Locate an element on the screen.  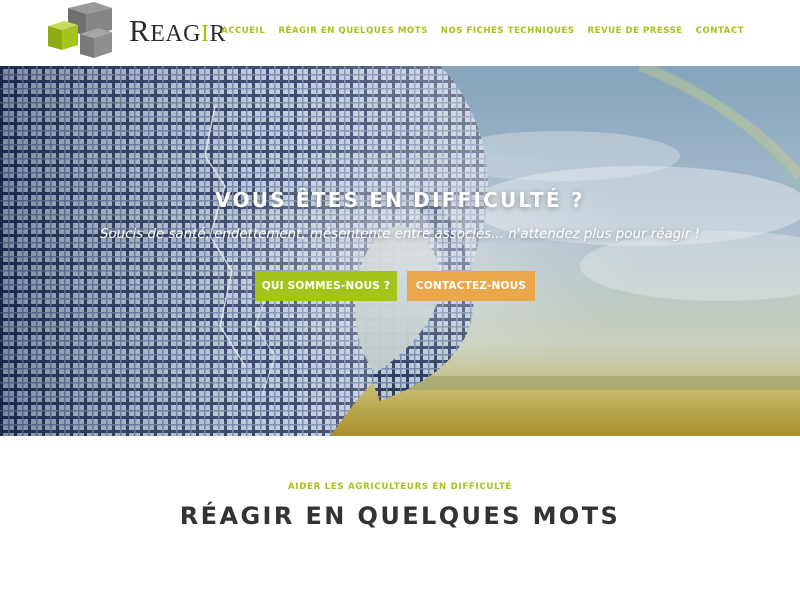
nav-item-revue-de-presse: REVUE DE PRESSE is located at coordinates (635, 31).